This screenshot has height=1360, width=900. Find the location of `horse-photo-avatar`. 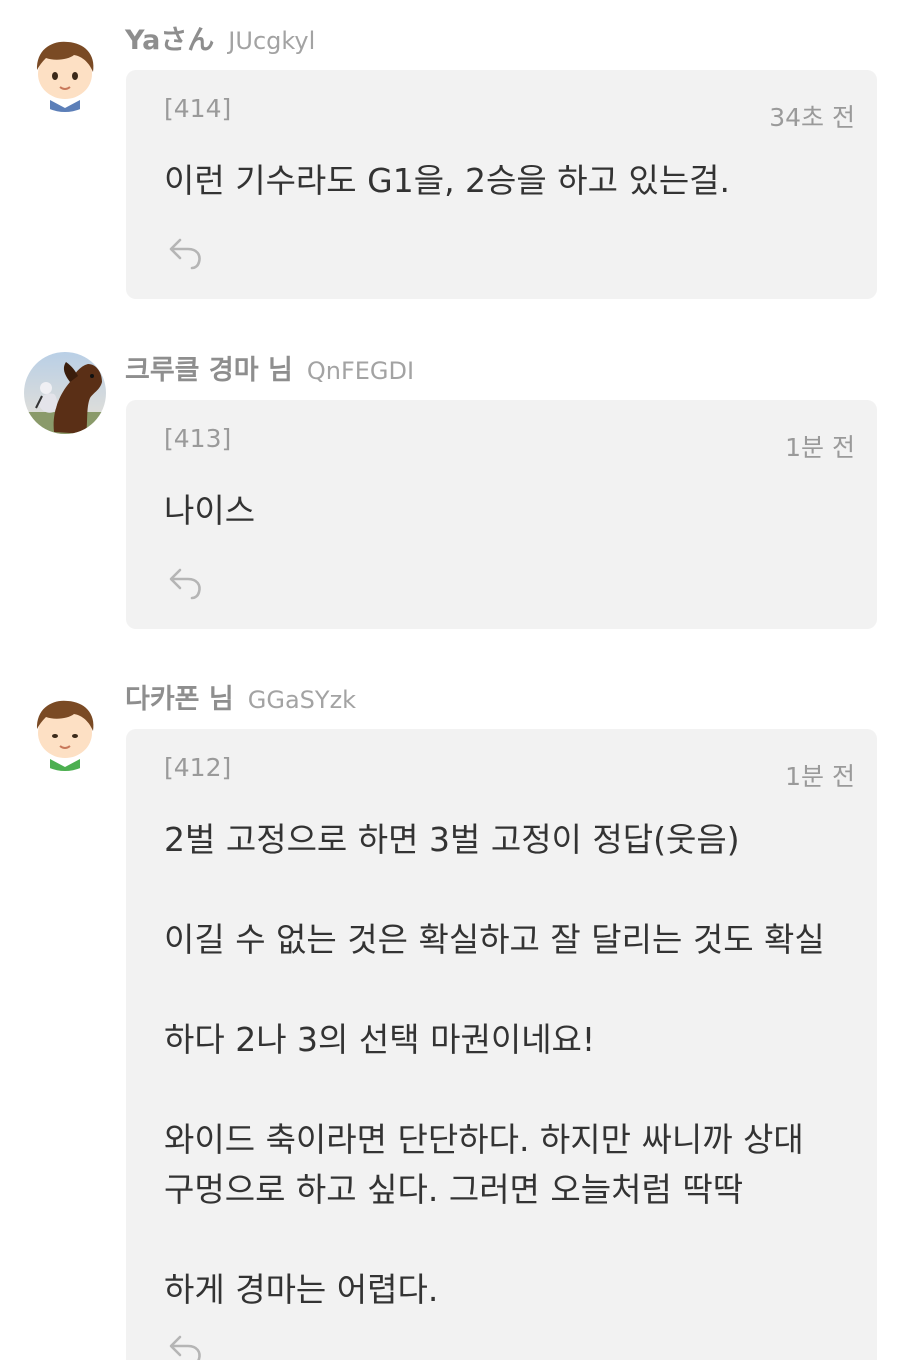

horse-photo-avatar is located at coordinates (65, 393).